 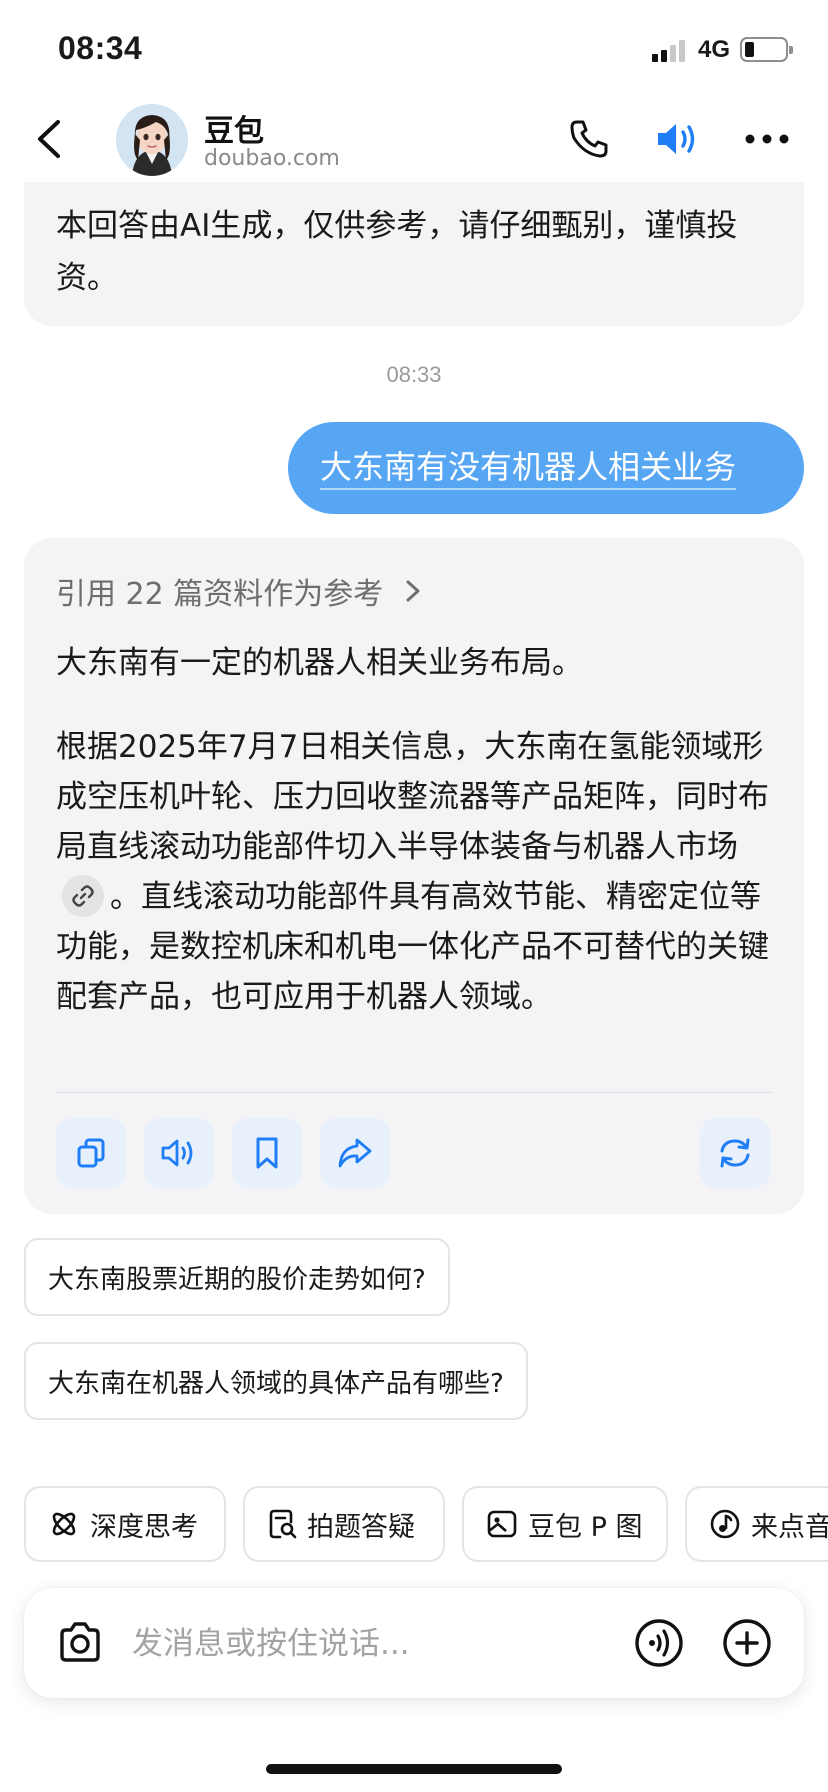 What do you see at coordinates (414, 1092) in the screenshot?
I see `card-divider` at bounding box center [414, 1092].